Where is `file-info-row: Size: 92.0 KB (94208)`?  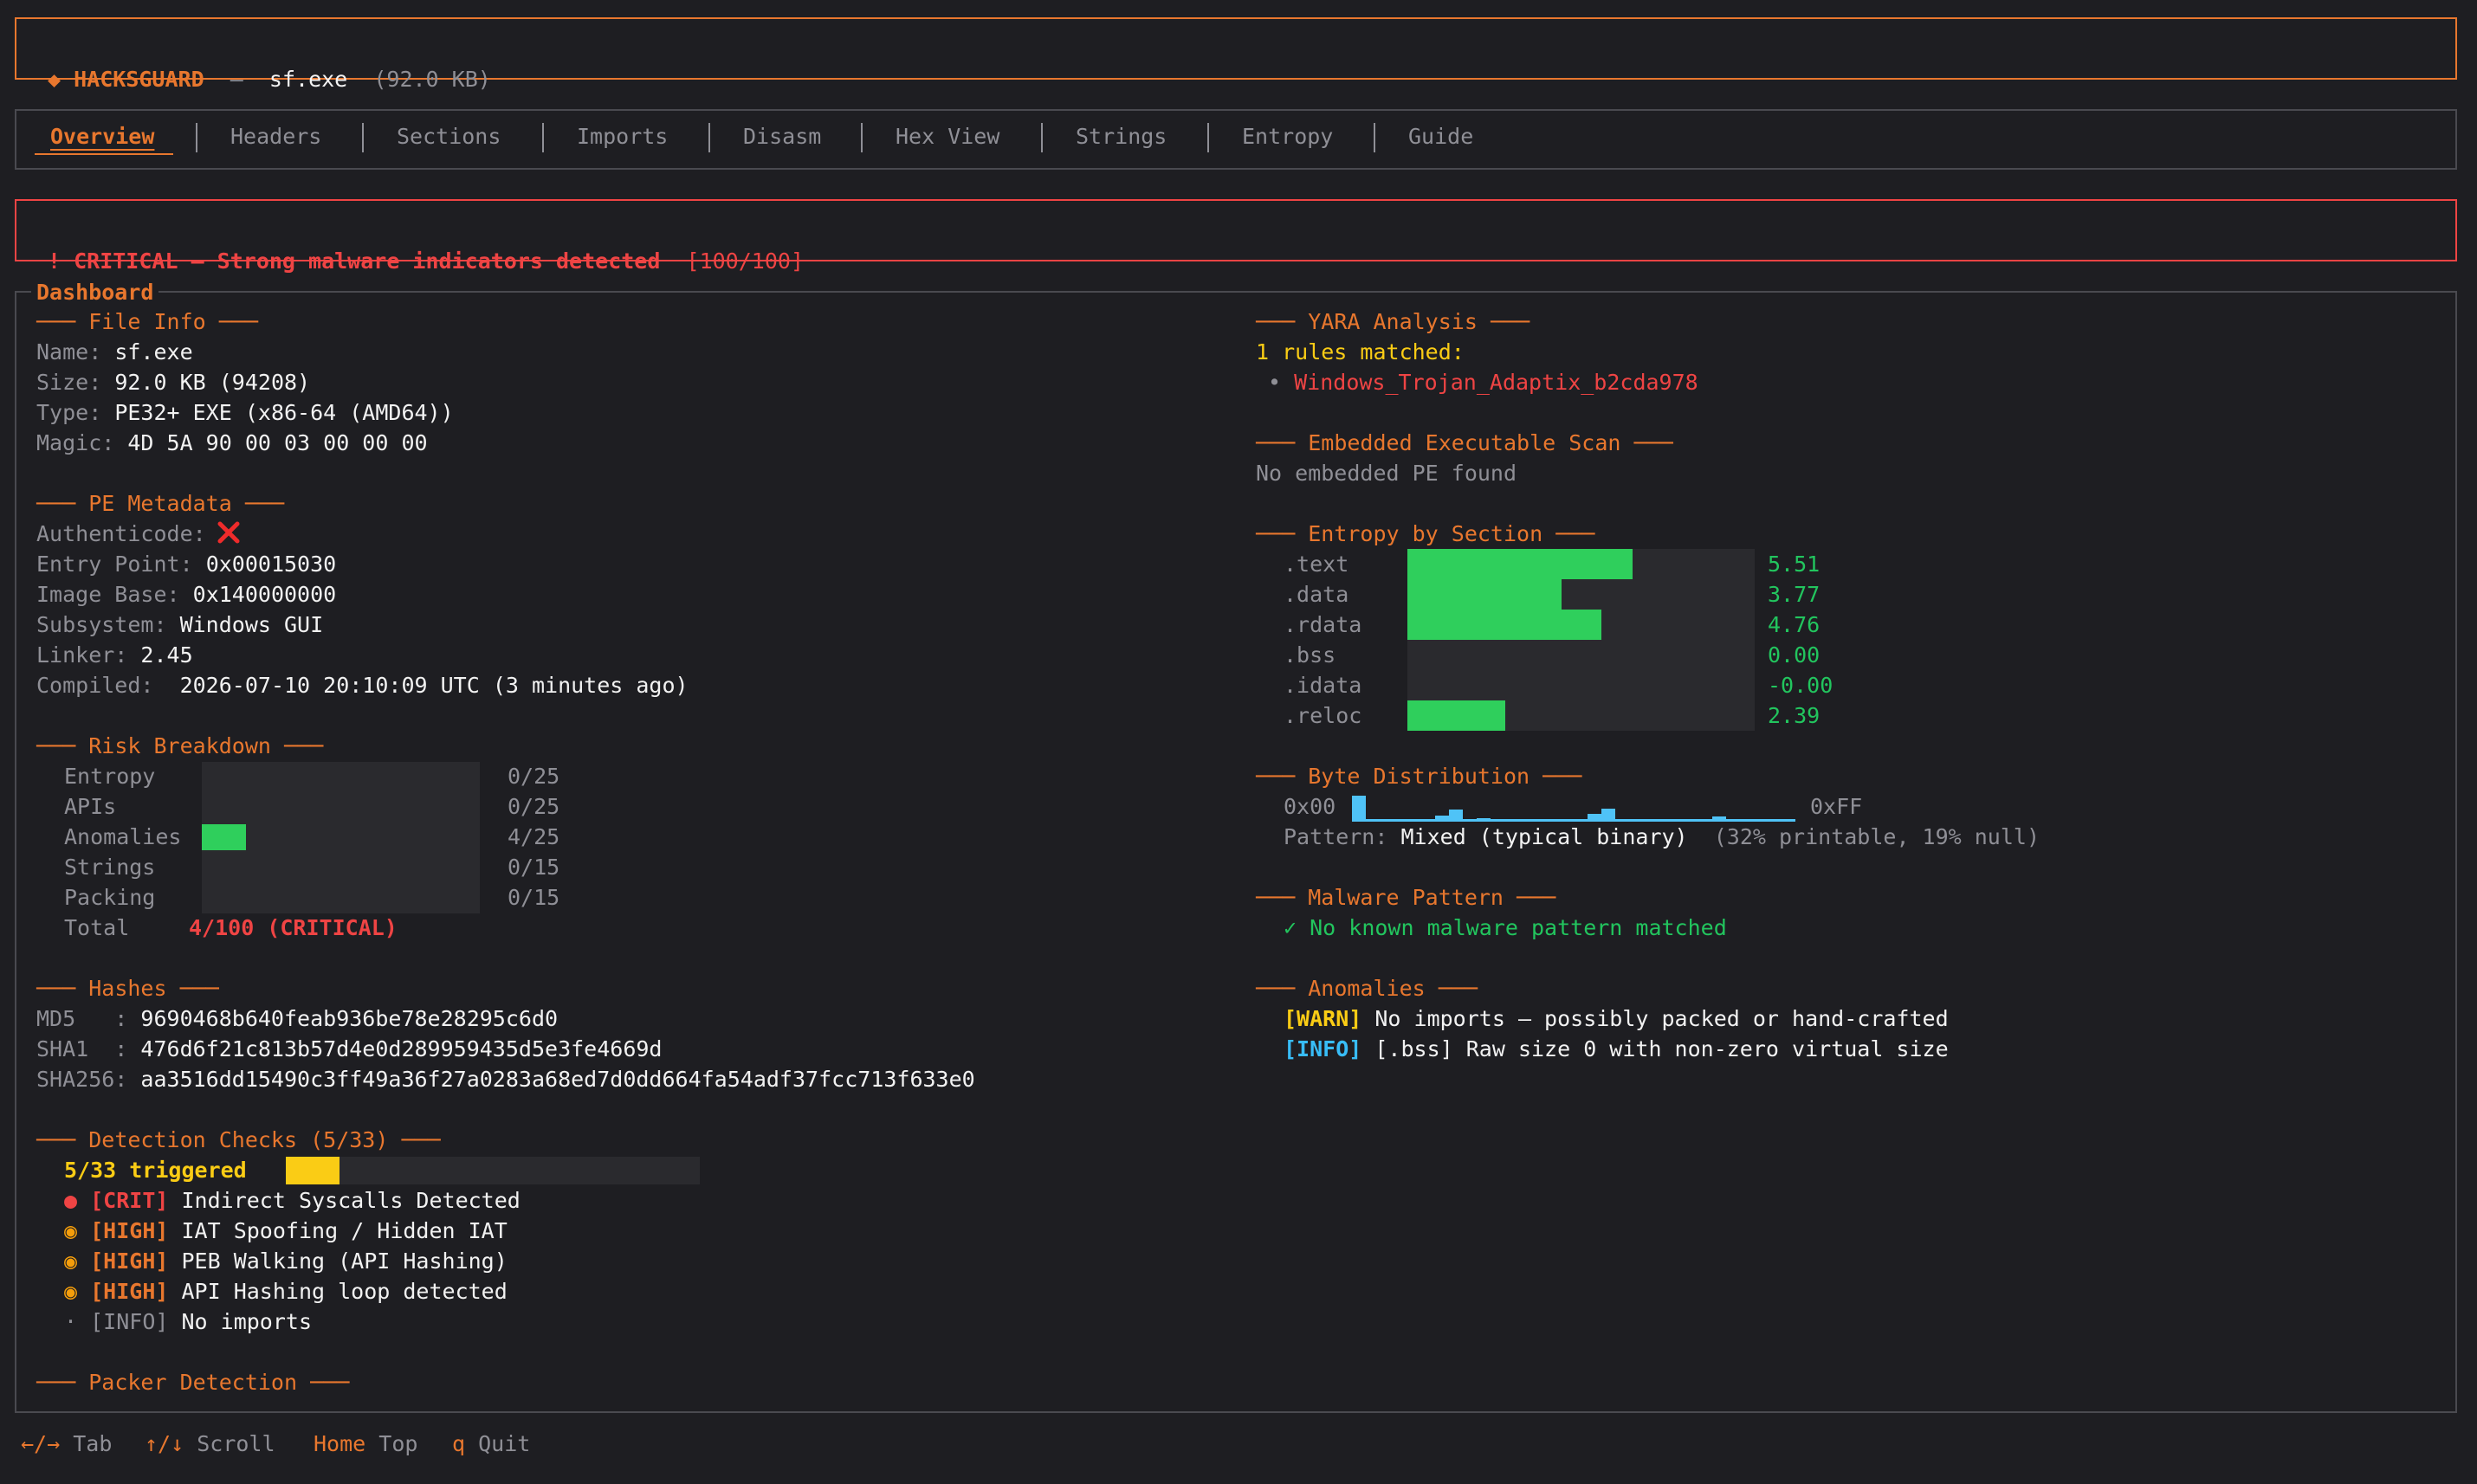 file-info-row: Size: 92.0 KB (94208) is located at coordinates (173, 382).